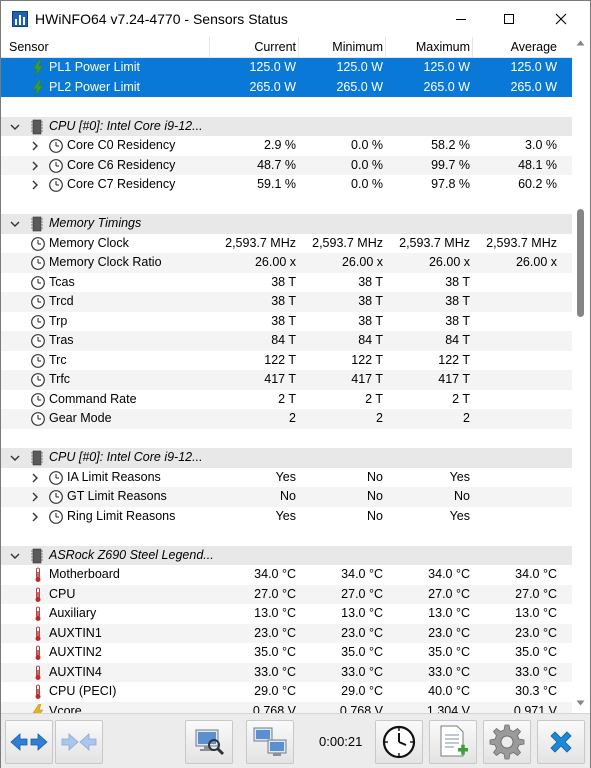 The image size is (591, 768). What do you see at coordinates (161, 19) in the screenshot?
I see `window-title: HWiNFO64 v7.24-4770 - Sensors Status` at bounding box center [161, 19].